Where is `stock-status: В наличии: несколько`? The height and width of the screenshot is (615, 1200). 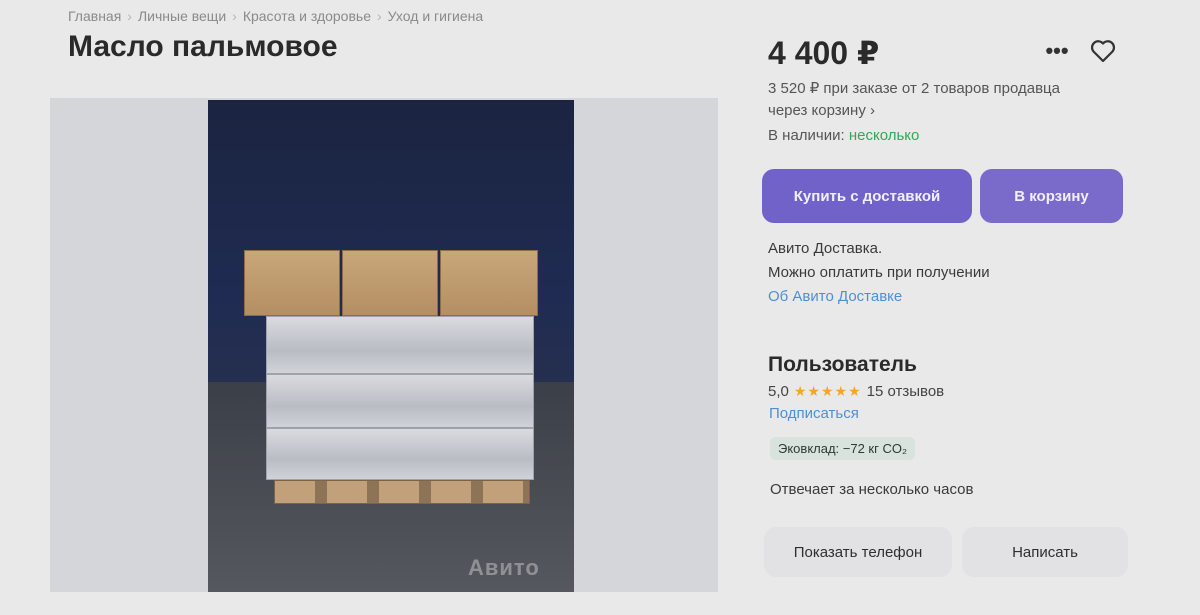
stock-status: В наличии: несколько is located at coordinates (843, 135).